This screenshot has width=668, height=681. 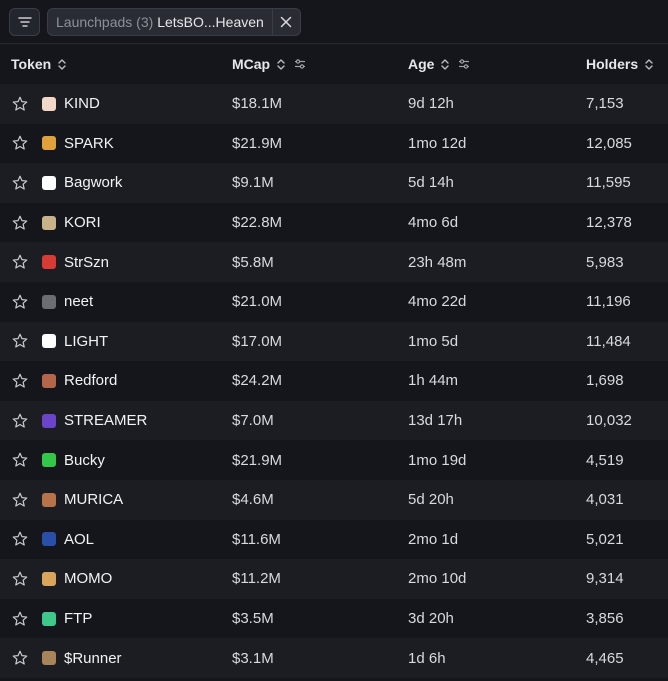 What do you see at coordinates (94, 500) in the screenshot?
I see `token-name: MURICA` at bounding box center [94, 500].